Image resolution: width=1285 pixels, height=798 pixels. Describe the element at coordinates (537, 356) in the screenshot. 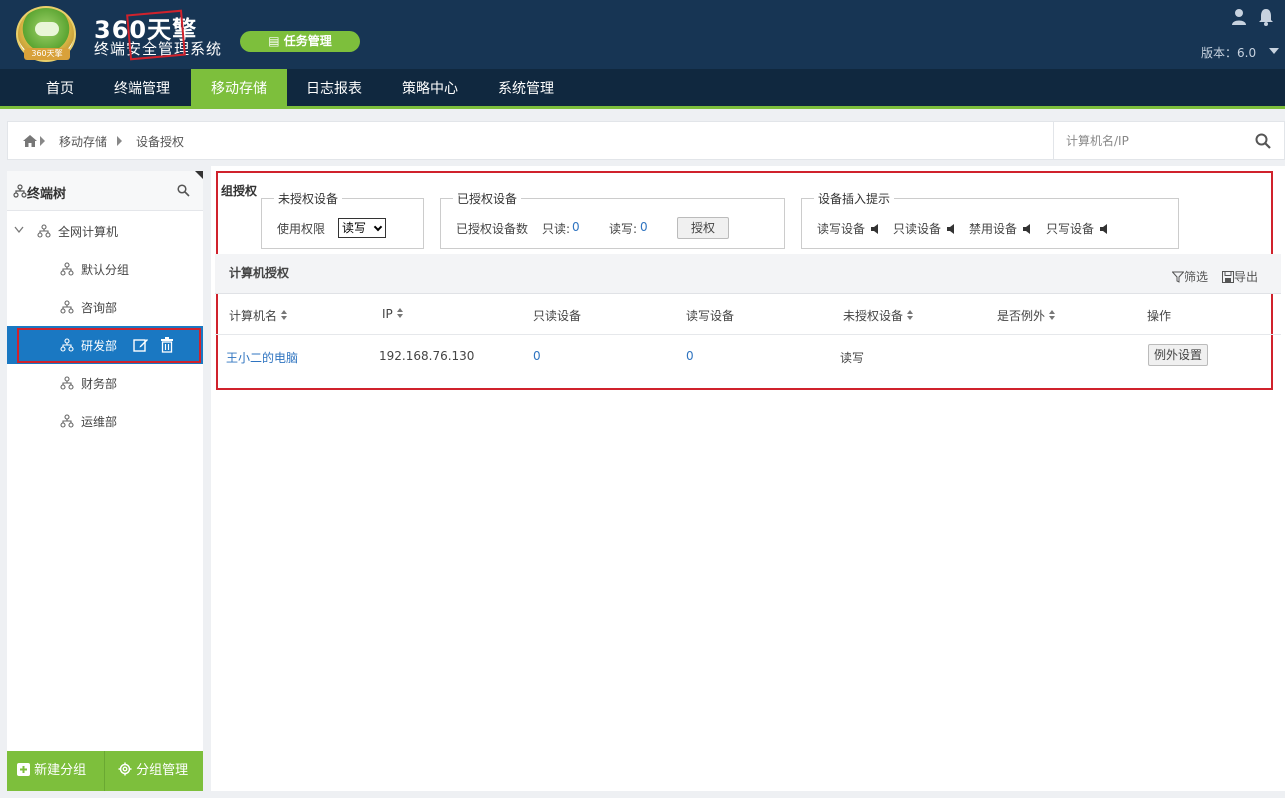

I see `row-readonly-count: 0` at that location.